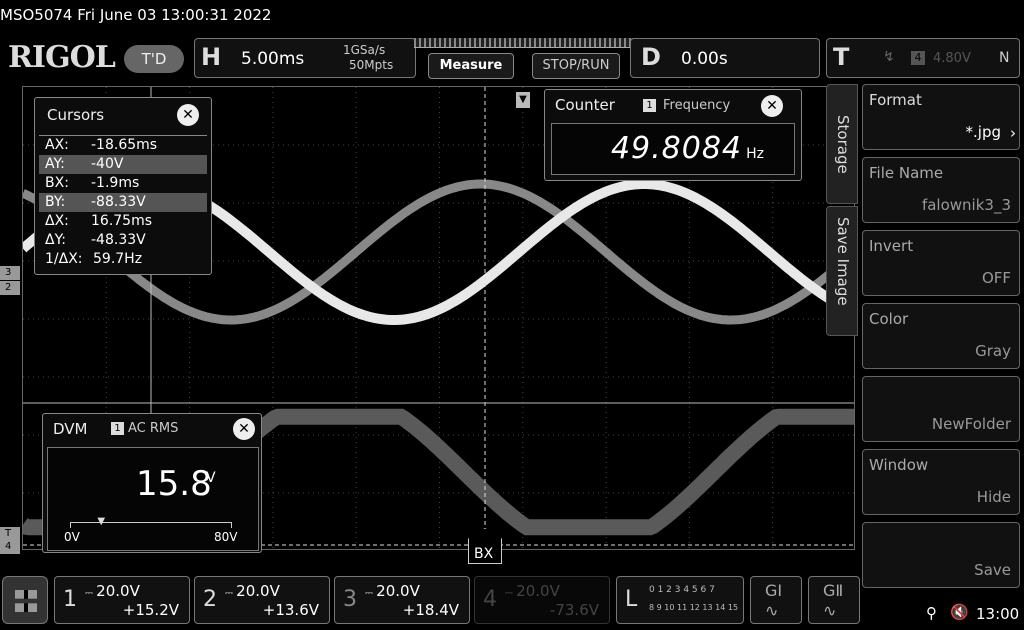  I want to click on cursor-value: -18.65ms, so click(124, 145).